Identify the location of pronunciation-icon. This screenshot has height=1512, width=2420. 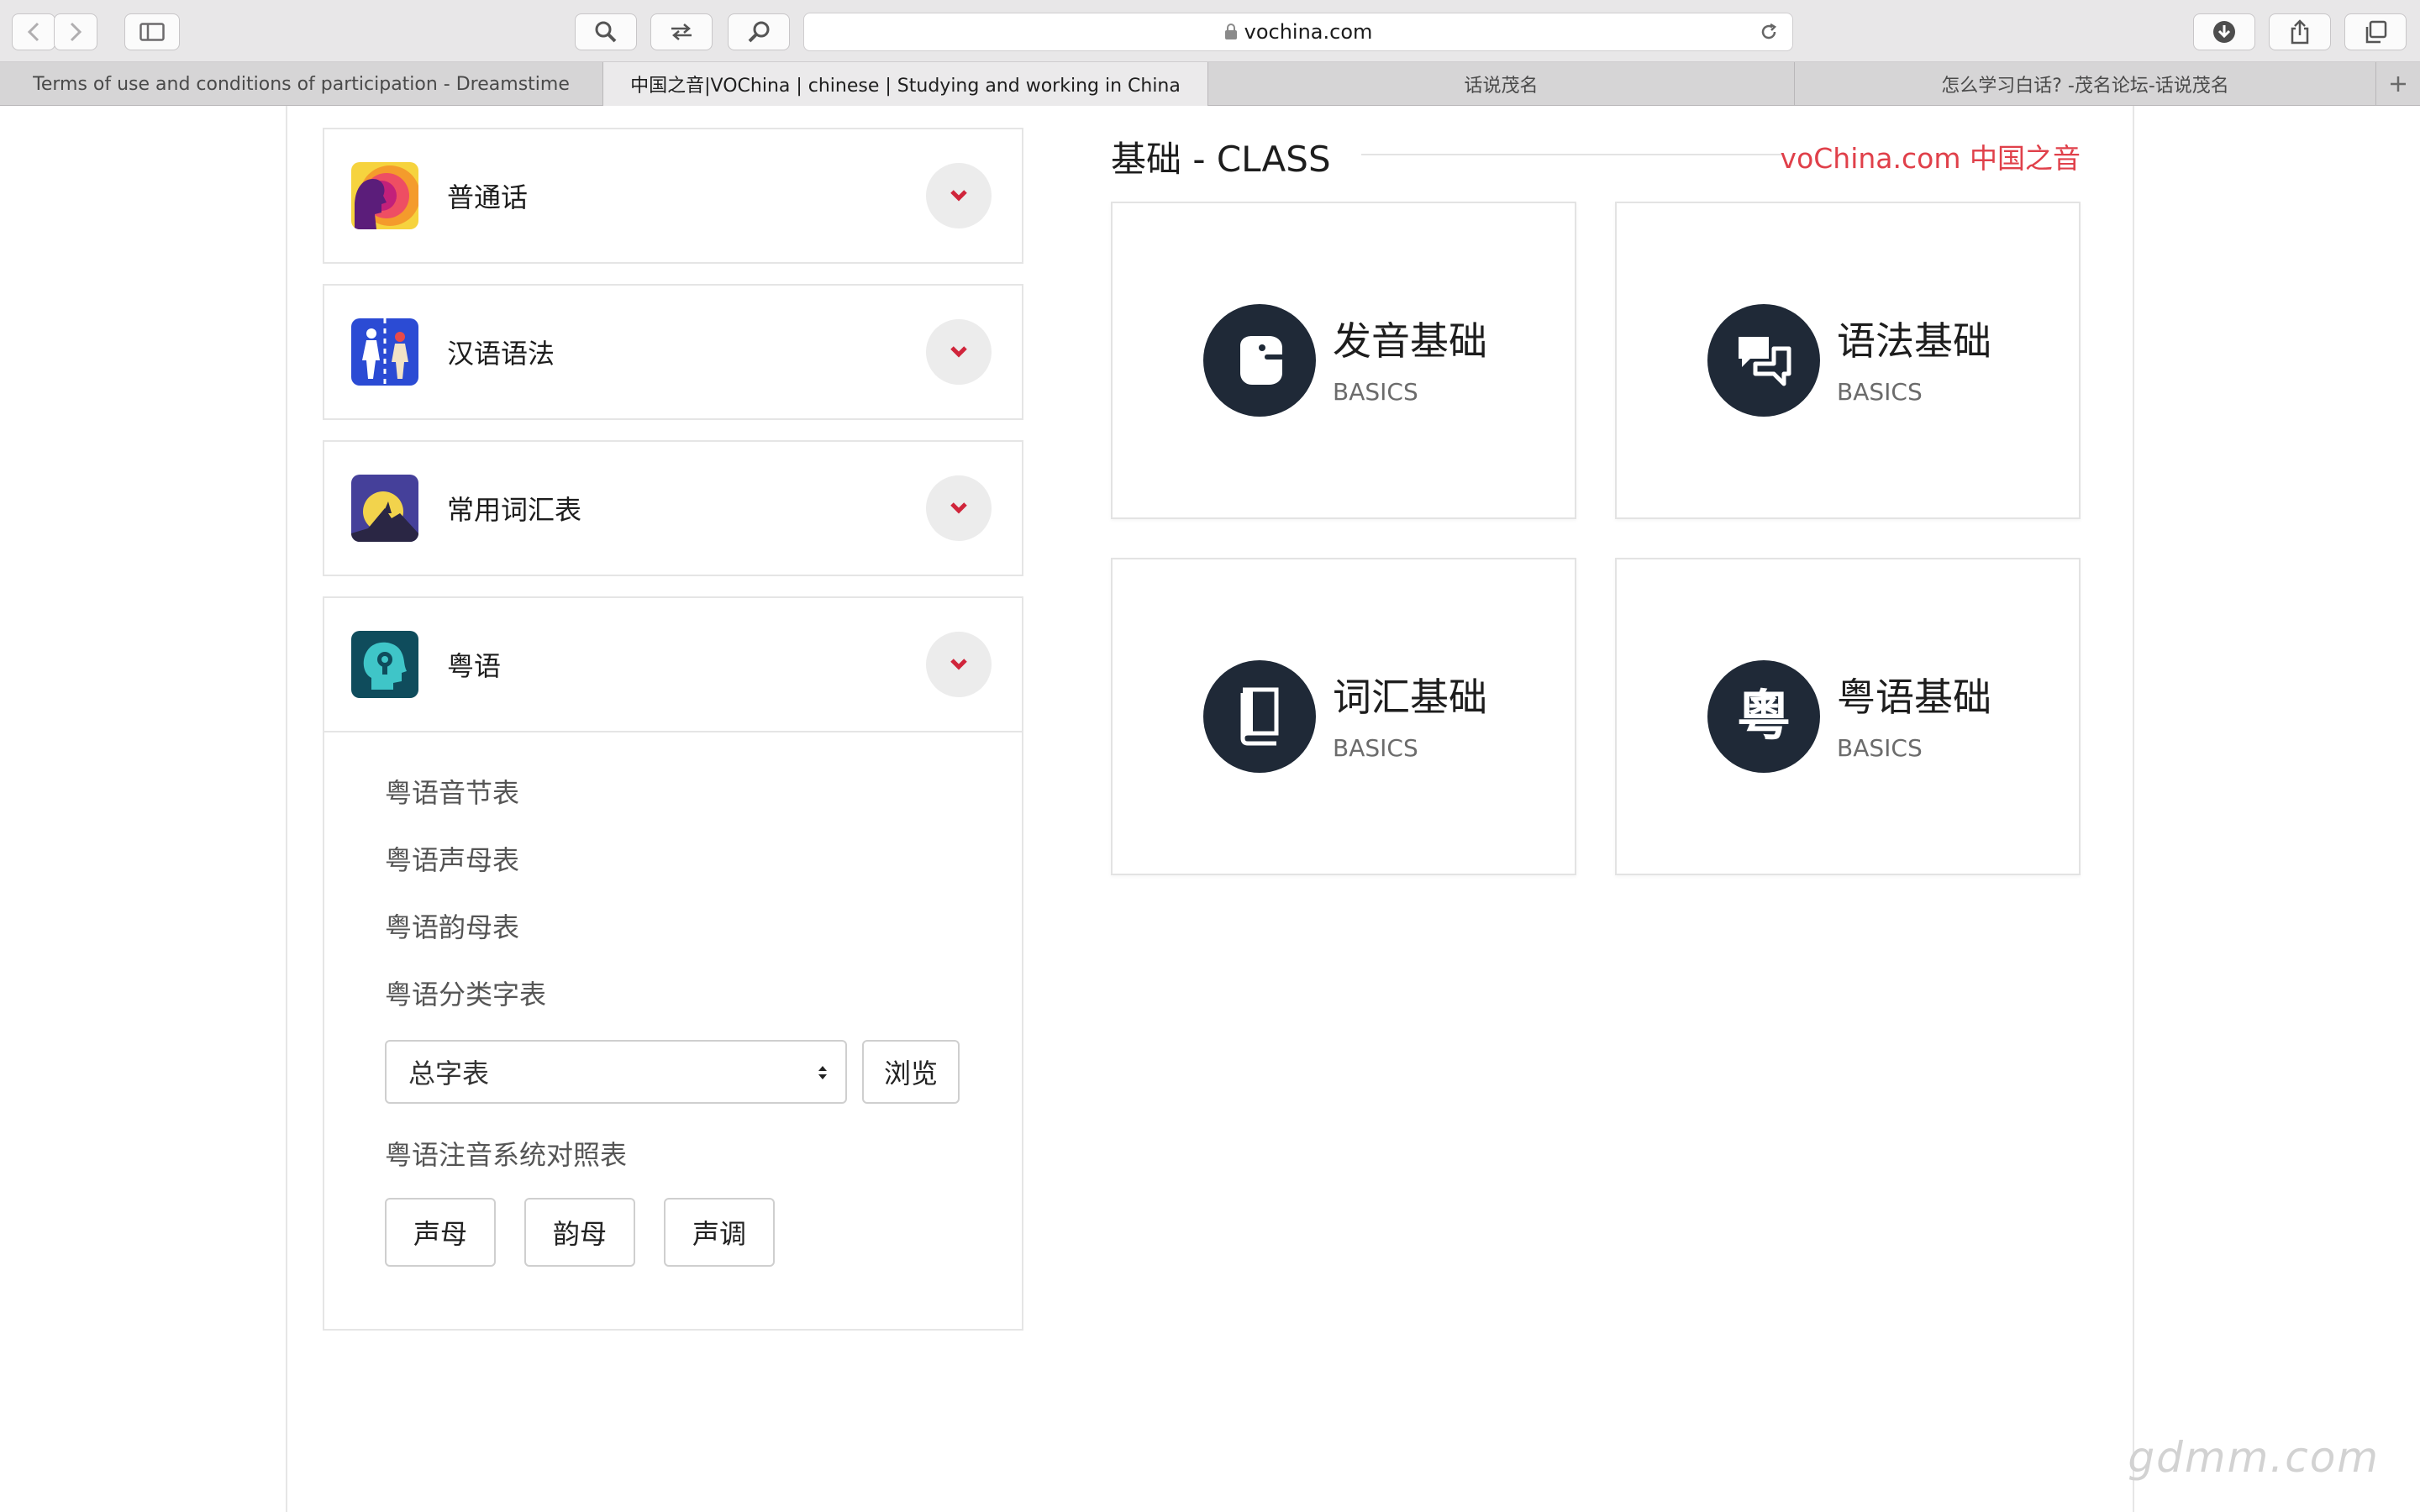
(1259, 360).